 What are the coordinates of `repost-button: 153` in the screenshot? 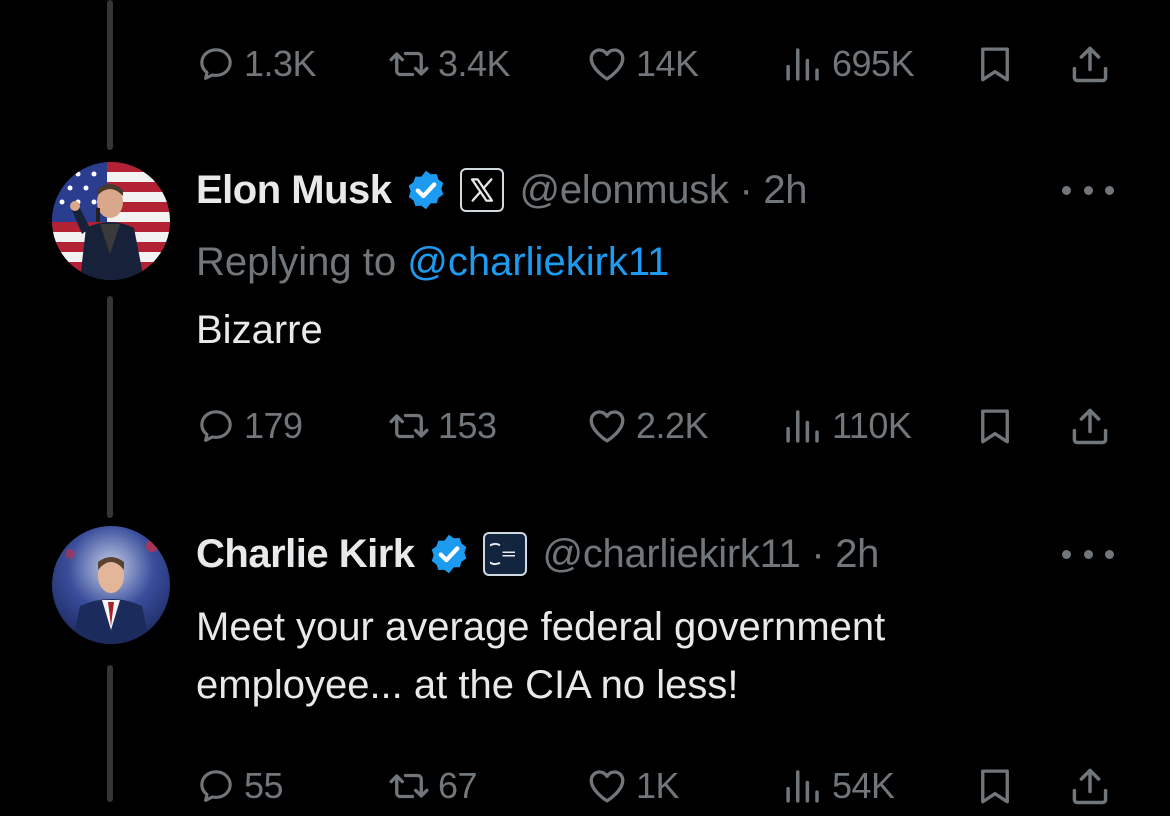 It's located at (442, 426).